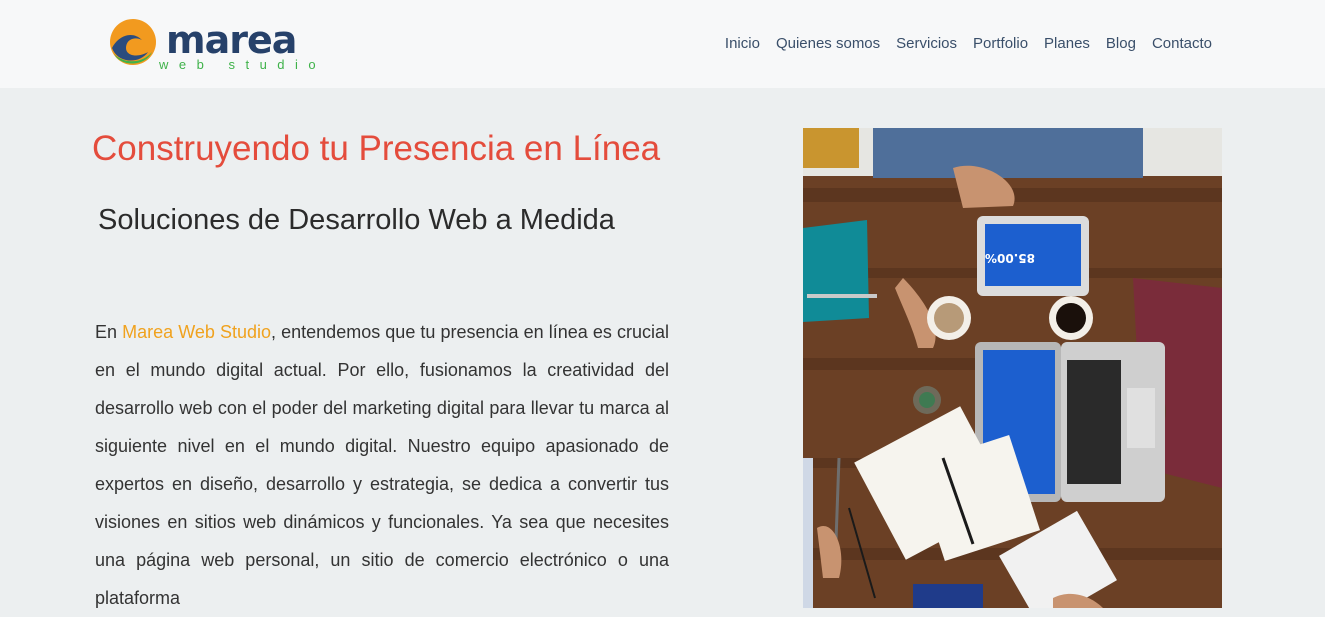 The width and height of the screenshot is (1325, 617). Describe the element at coordinates (1121, 44) in the screenshot. I see `nav-blog: Blog` at that location.